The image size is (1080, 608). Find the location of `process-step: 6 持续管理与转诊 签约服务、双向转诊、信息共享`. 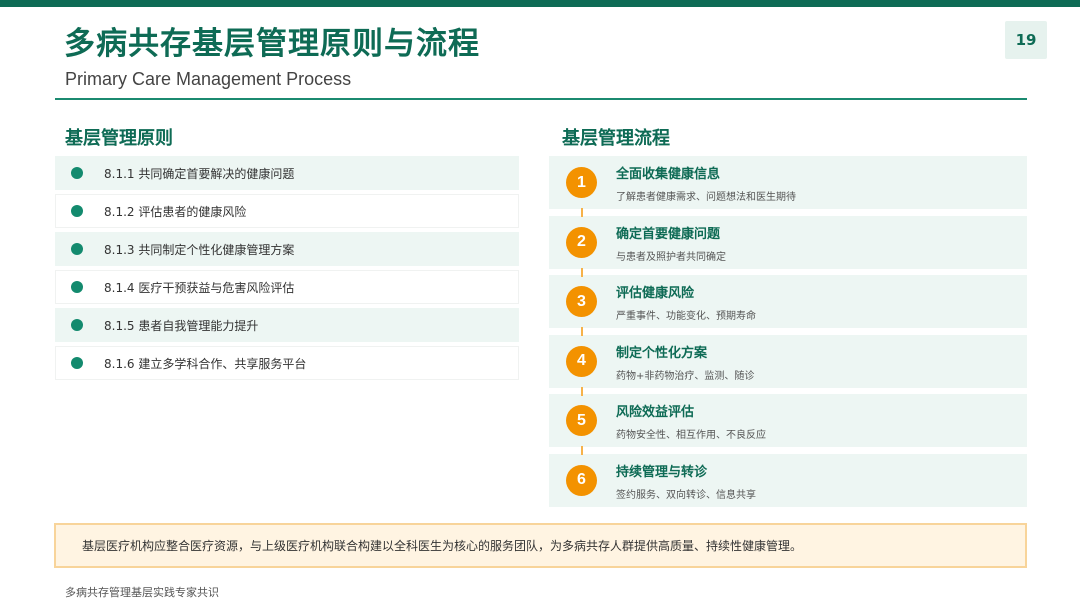

process-step: 6 持续管理与转诊 签约服务、双向转诊、信息共享 is located at coordinates (788, 480).